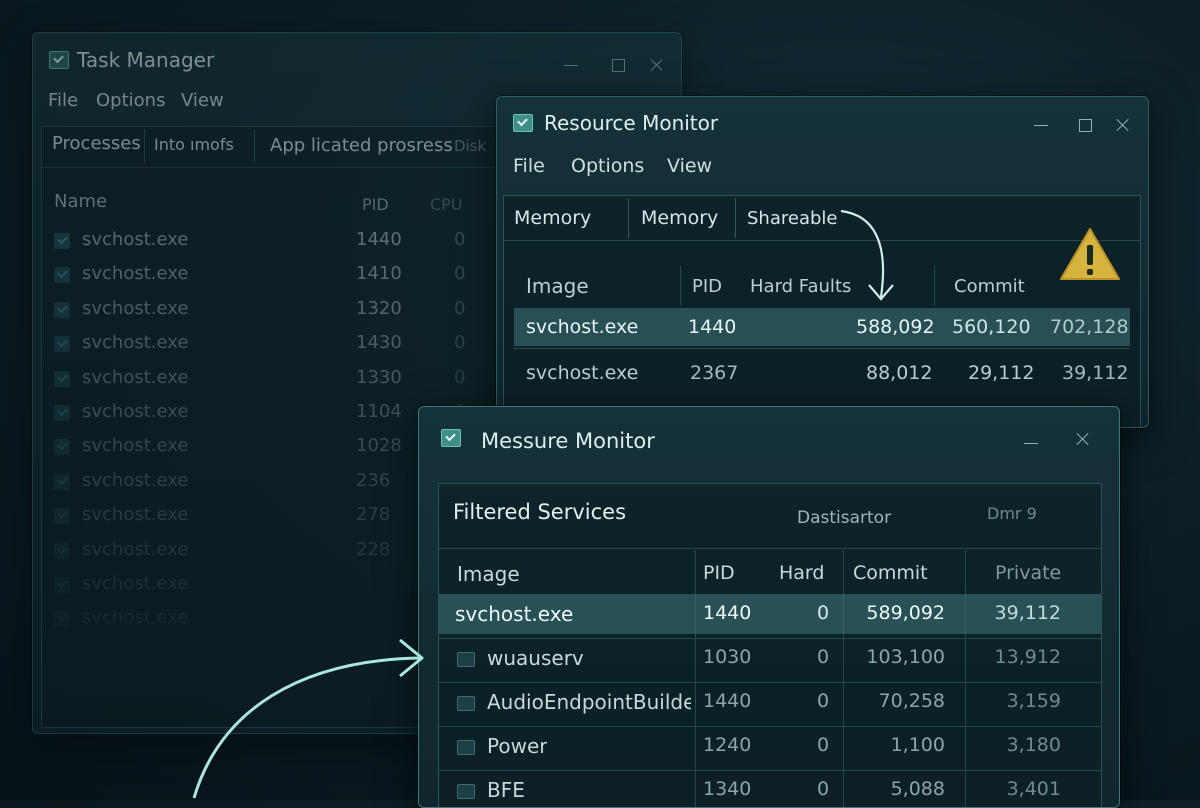 The image size is (1200, 808). What do you see at coordinates (373, 480) in the screenshot?
I see `process-pid: 236` at bounding box center [373, 480].